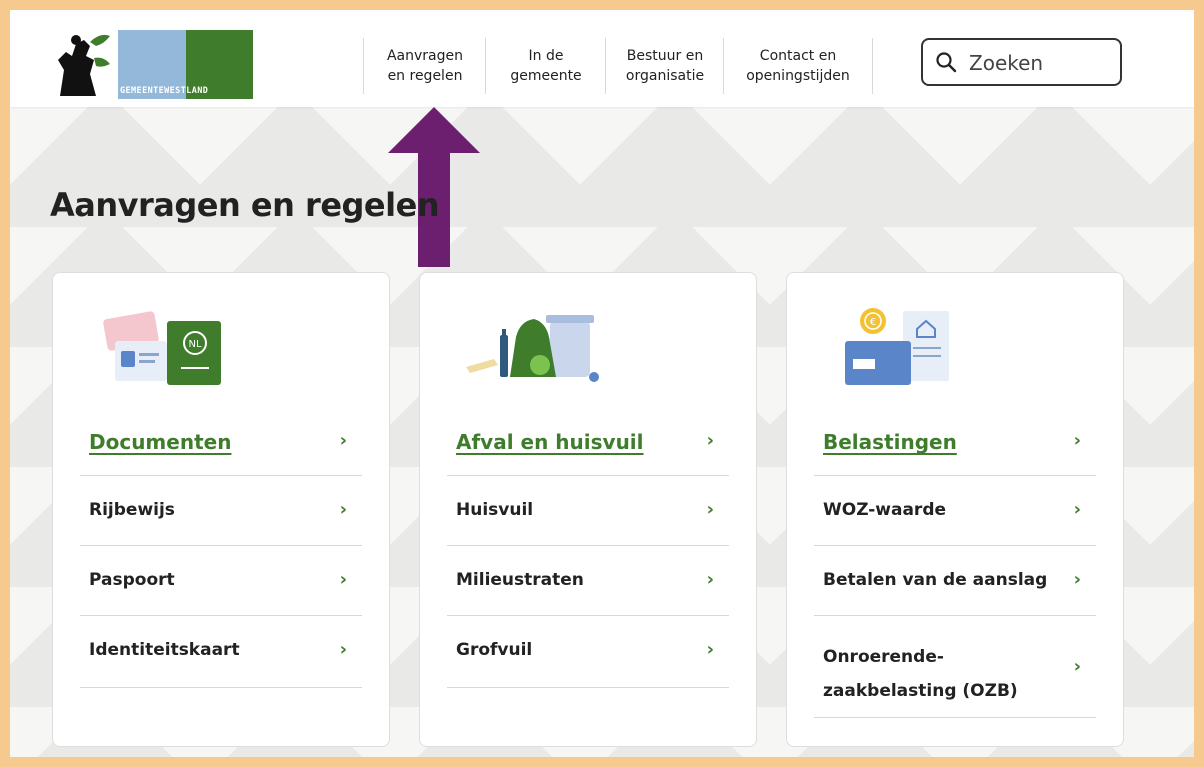  I want to click on nav-item-bestuur: Bestuur en organisatie, so click(664, 66).